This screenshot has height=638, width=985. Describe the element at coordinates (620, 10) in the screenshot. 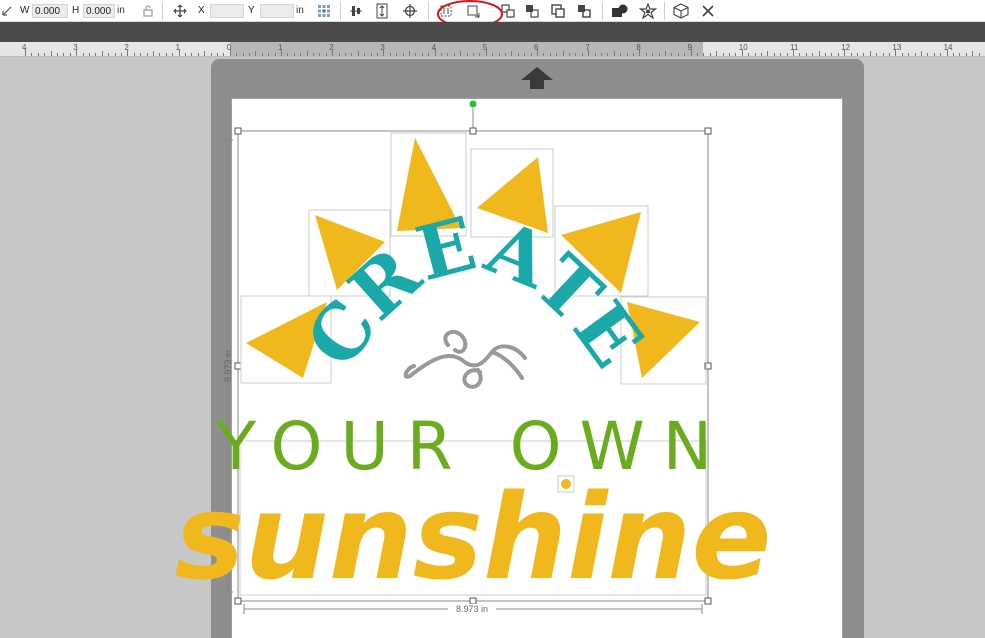

I see `weld-icon` at that location.